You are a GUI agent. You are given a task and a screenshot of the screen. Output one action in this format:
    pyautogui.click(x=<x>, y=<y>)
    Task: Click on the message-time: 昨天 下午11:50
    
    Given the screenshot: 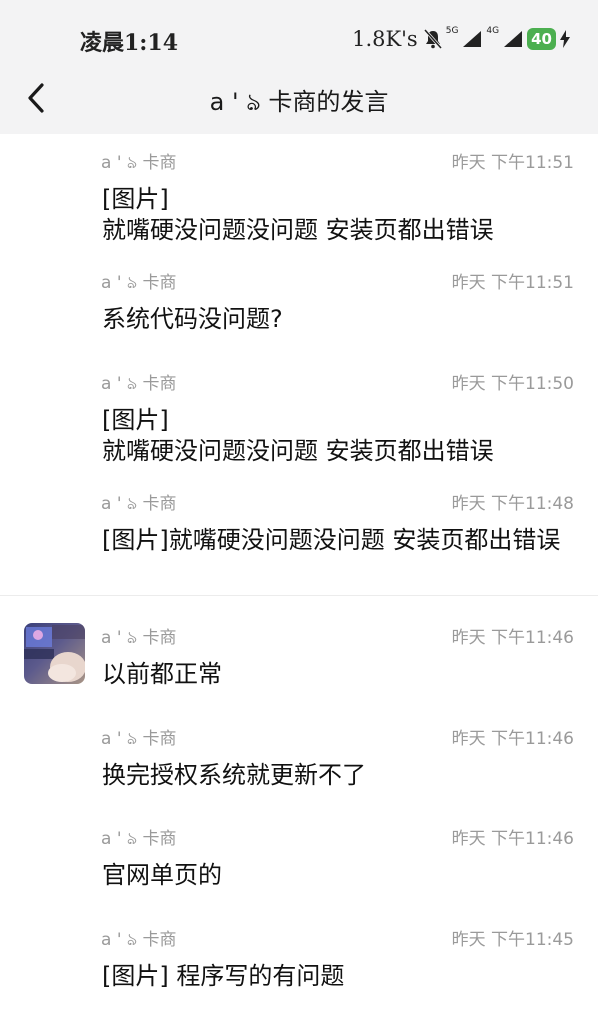 What is the action you would take?
    pyautogui.click(x=512, y=384)
    